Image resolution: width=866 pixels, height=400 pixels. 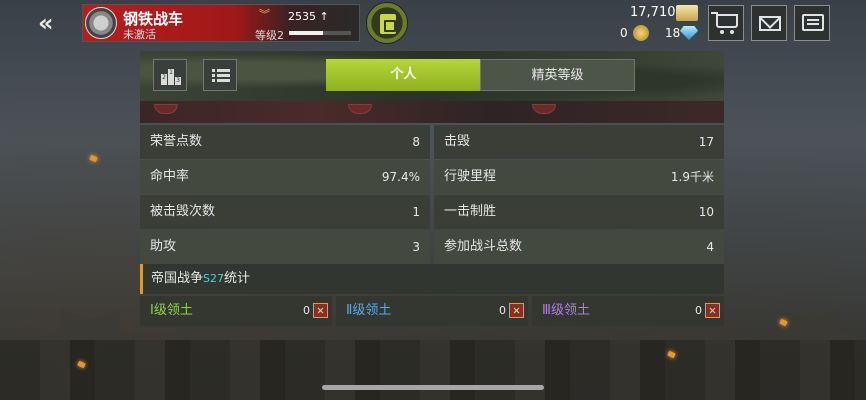 I want to click on double-chevron-left-icon: «, so click(x=45, y=23).